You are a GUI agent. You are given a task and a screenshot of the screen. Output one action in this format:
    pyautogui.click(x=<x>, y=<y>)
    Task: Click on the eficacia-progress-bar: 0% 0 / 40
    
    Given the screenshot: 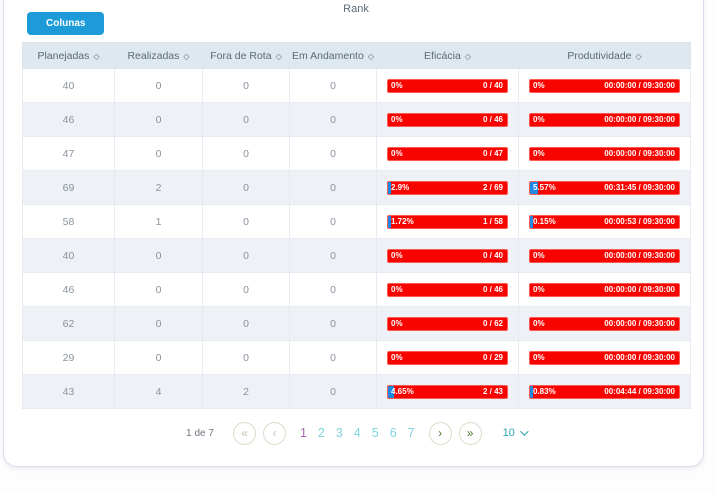 What is the action you would take?
    pyautogui.click(x=447, y=255)
    